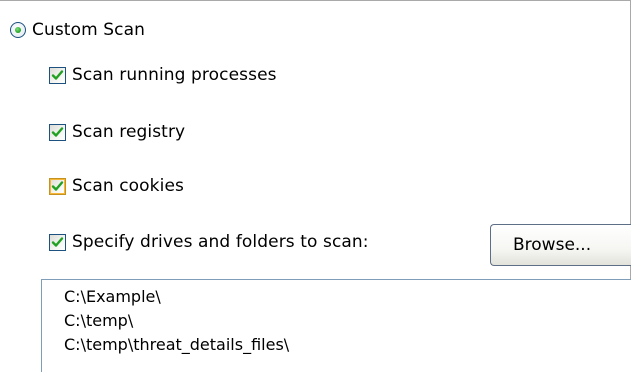 The image size is (631, 372). What do you see at coordinates (347, 345) in the screenshot?
I see `path-list-item: C:\temp\threat_details_files\` at bounding box center [347, 345].